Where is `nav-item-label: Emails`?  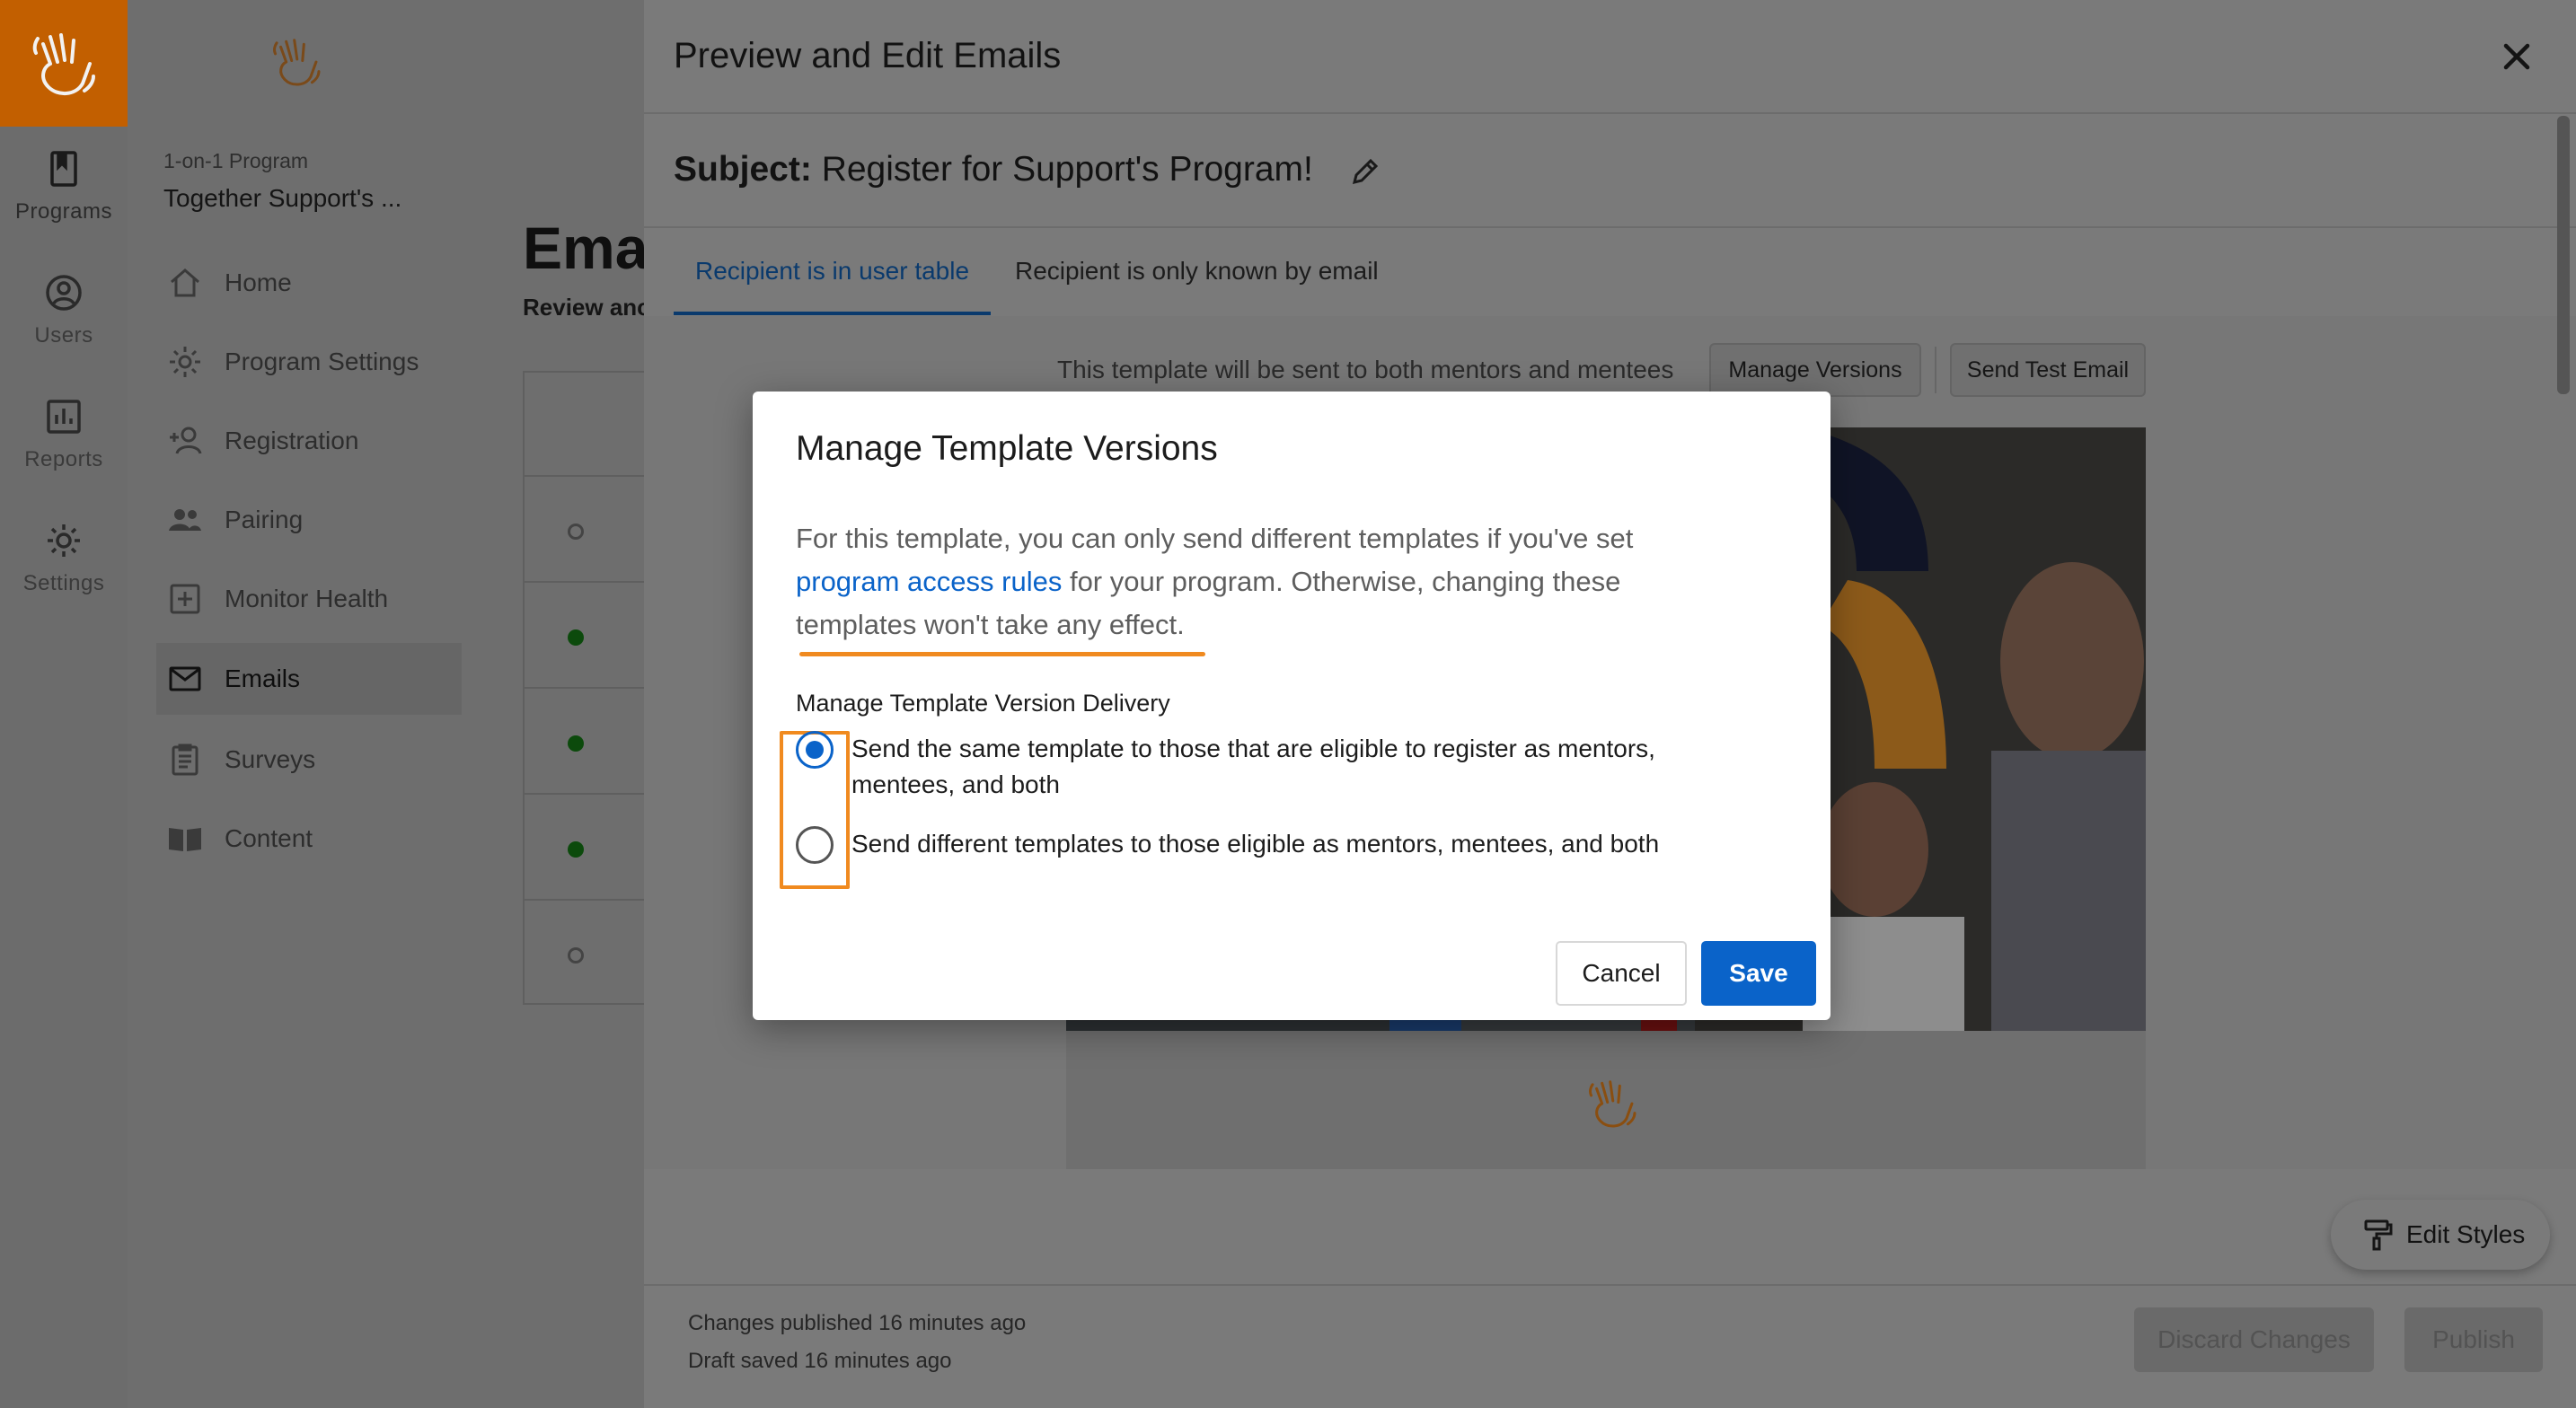
nav-item-label: Emails is located at coordinates (263, 678).